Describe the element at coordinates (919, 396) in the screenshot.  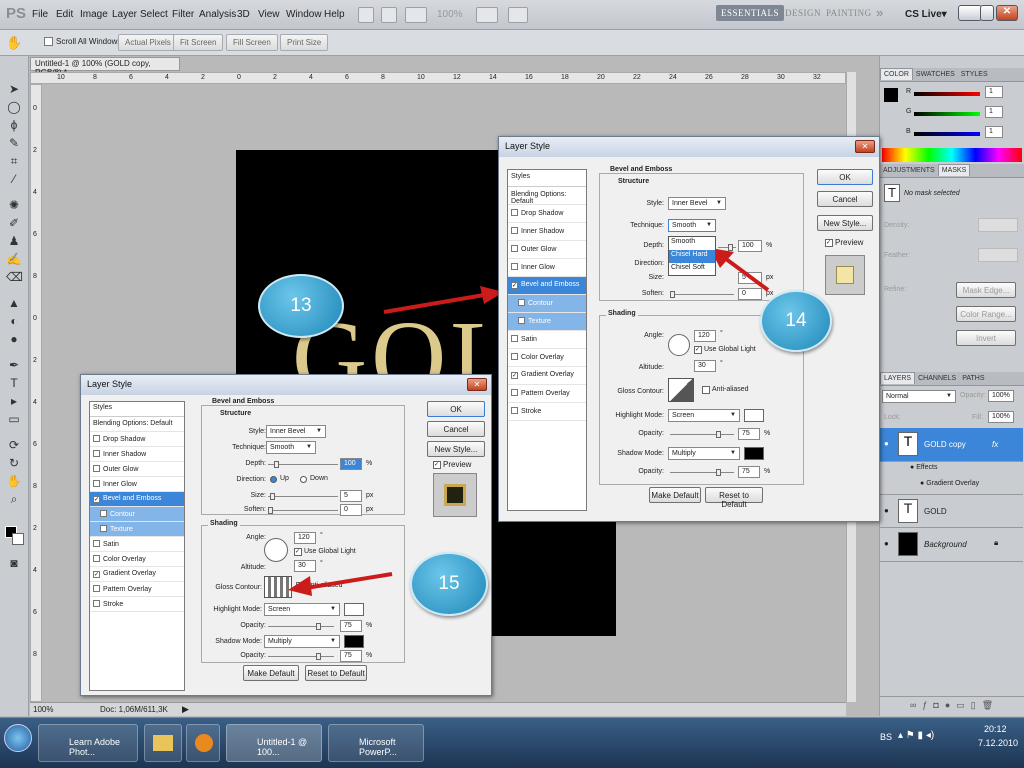
I see `blend-mode-select: Normal ▼` at that location.